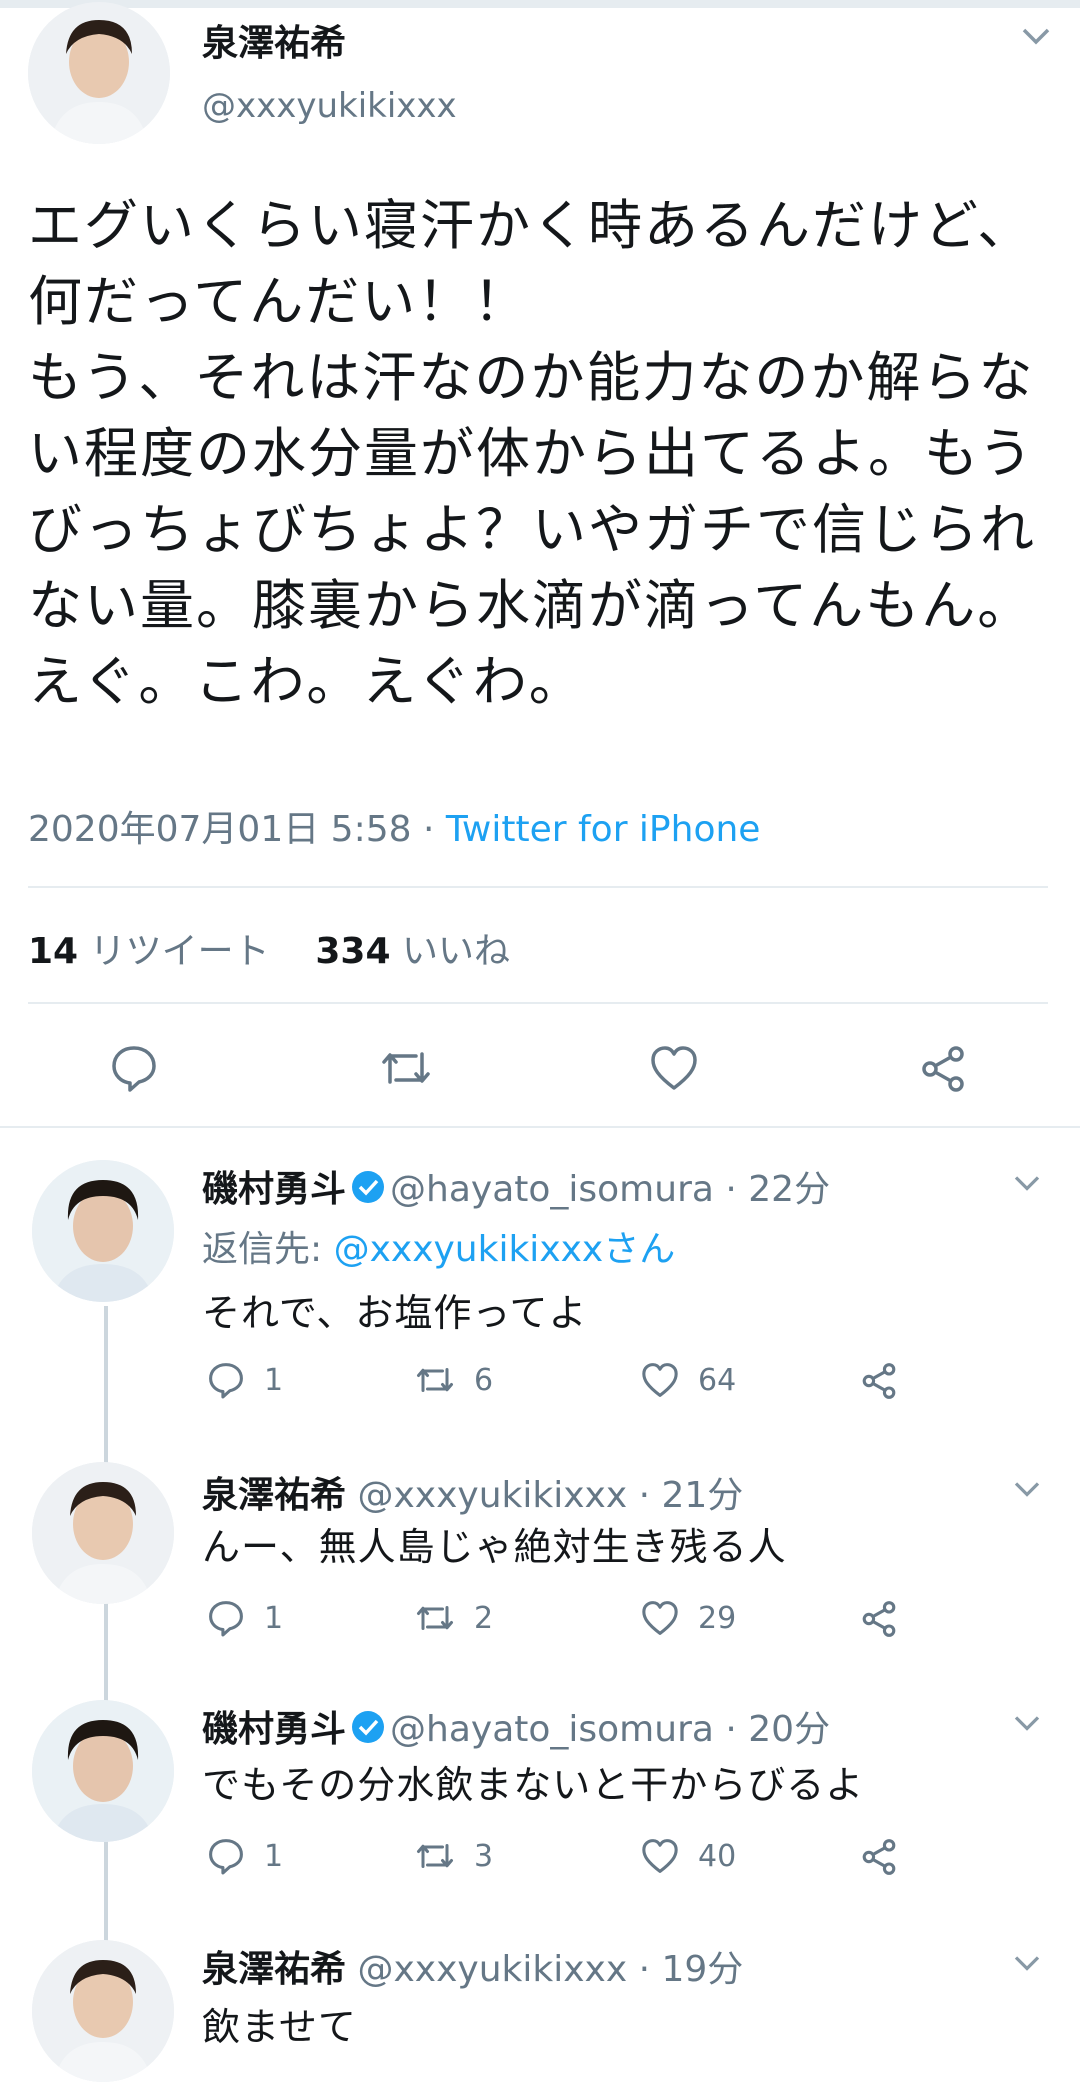 The width and height of the screenshot is (1080, 2082). What do you see at coordinates (53, 951) in the screenshot?
I see `retweet-count: 14` at bounding box center [53, 951].